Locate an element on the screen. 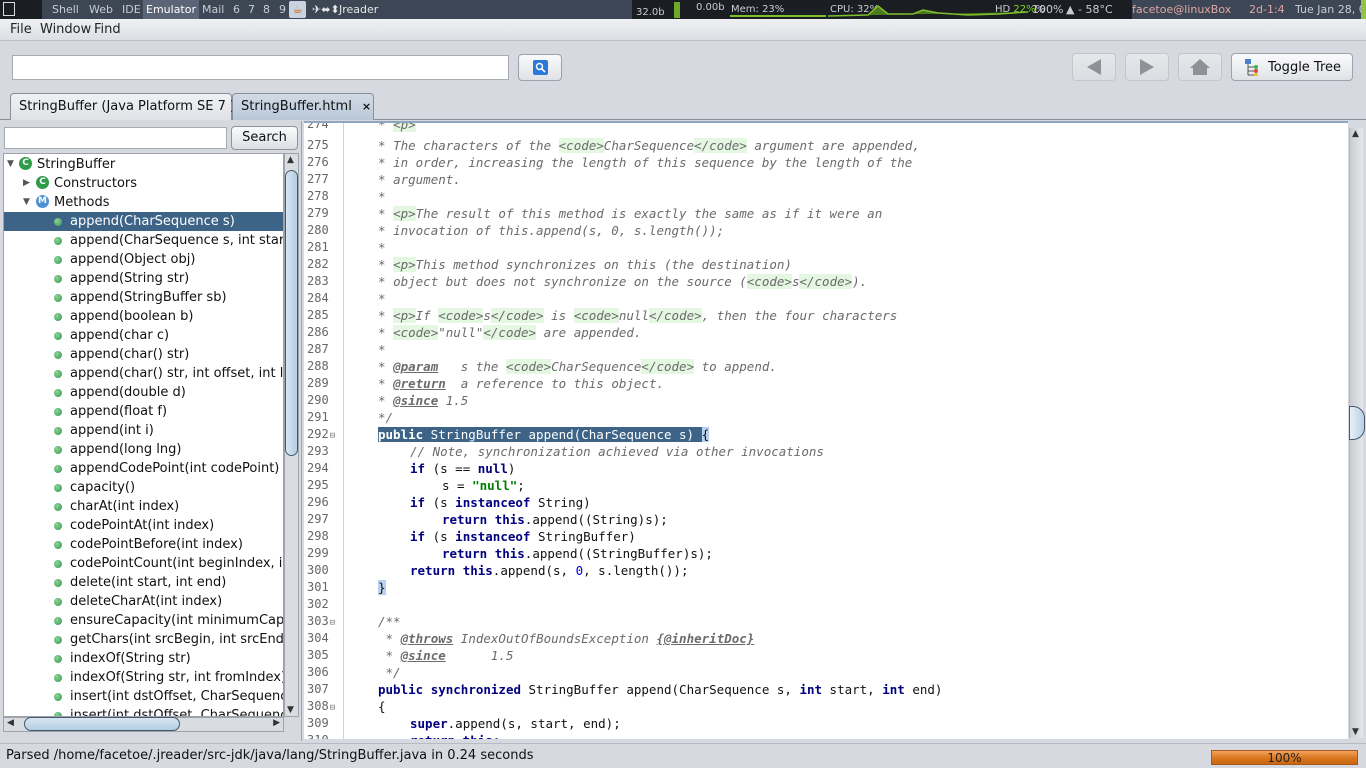 This screenshot has height=768, width=1366. tree-method-item: append(boolean b) is located at coordinates (143, 316).